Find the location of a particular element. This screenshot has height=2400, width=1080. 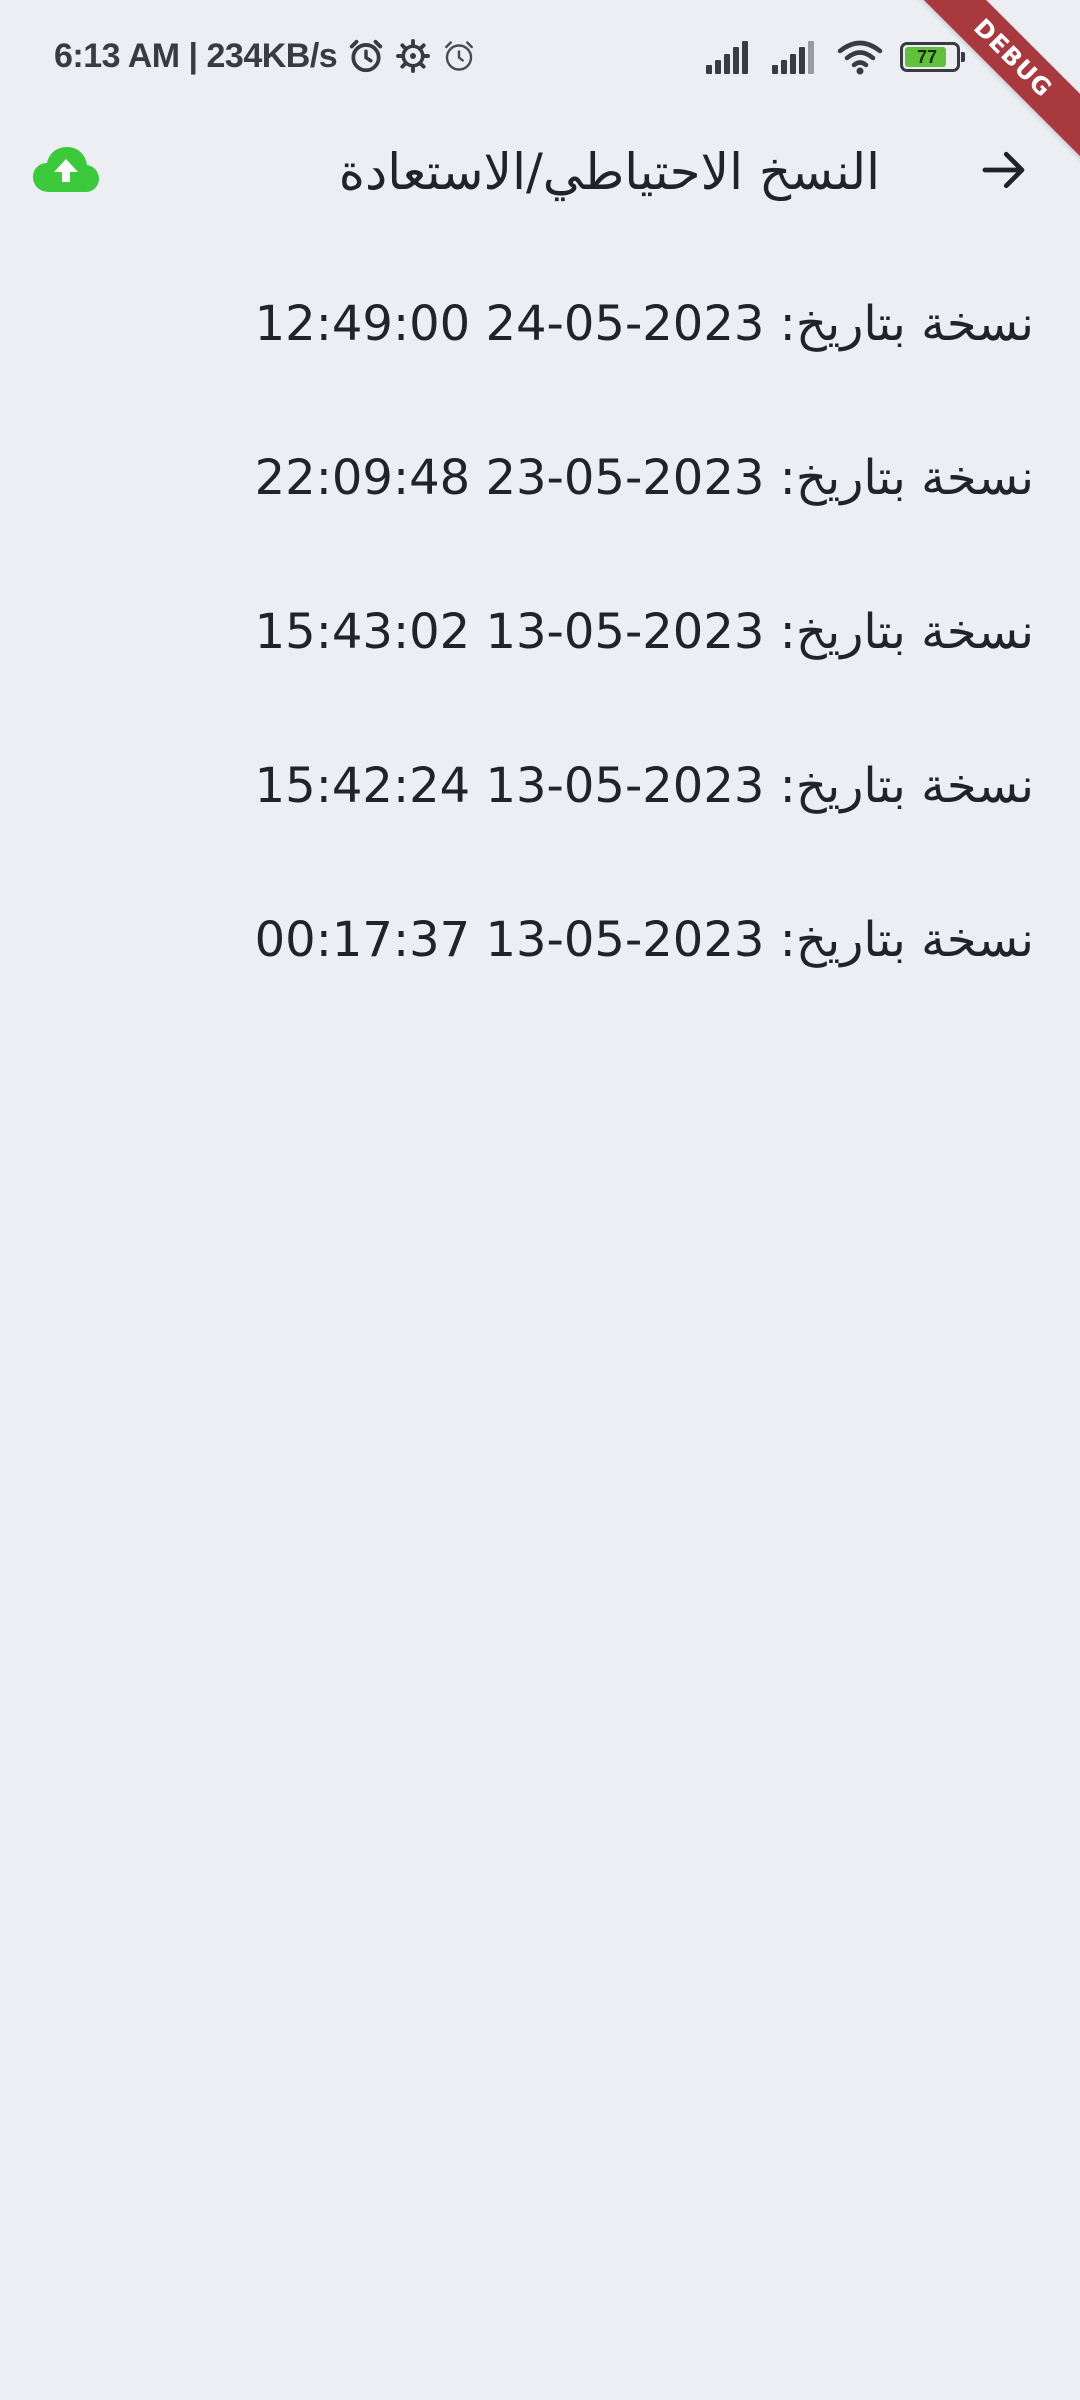

backup-item: نسخة بتاريخ: 2023-05-13 15:43:02 is located at coordinates (540, 653).